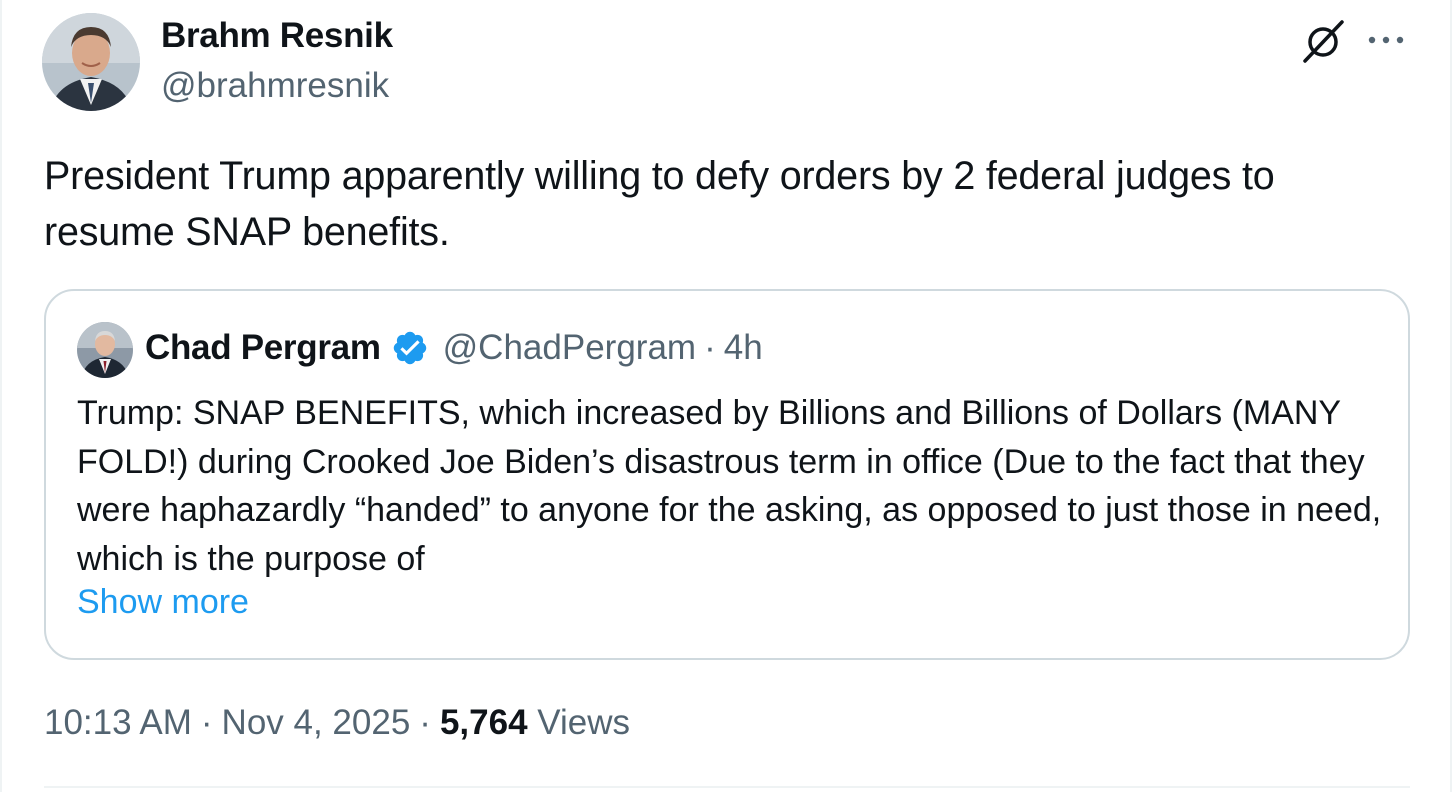  Describe the element at coordinates (277, 36) in the screenshot. I see `author-name: Brahm Resnik` at that location.